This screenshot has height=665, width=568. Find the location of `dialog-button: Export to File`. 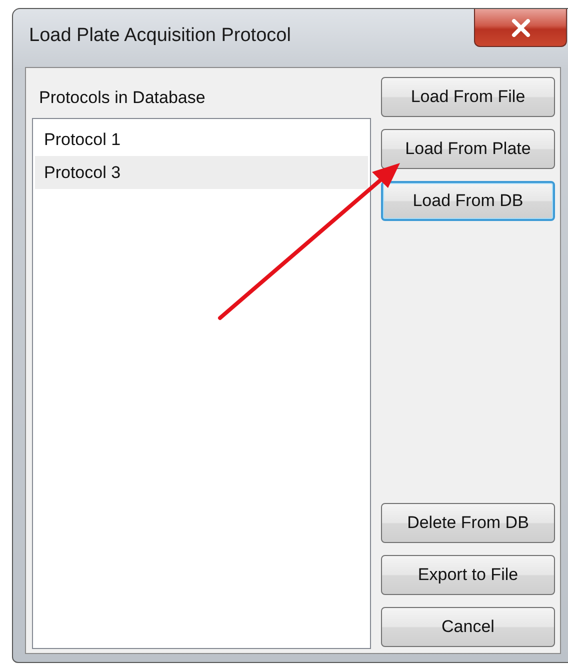

dialog-button: Export to File is located at coordinates (468, 575).